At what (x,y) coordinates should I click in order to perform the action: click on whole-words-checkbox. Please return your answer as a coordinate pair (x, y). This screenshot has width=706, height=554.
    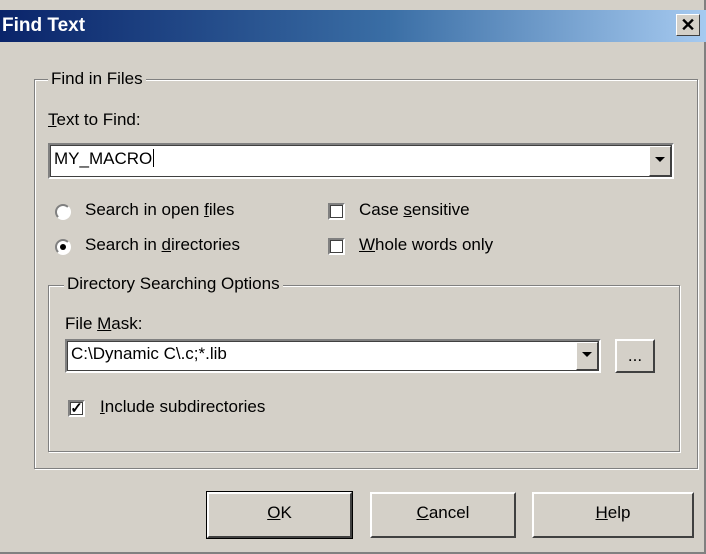
    Looking at the image, I should click on (336, 246).